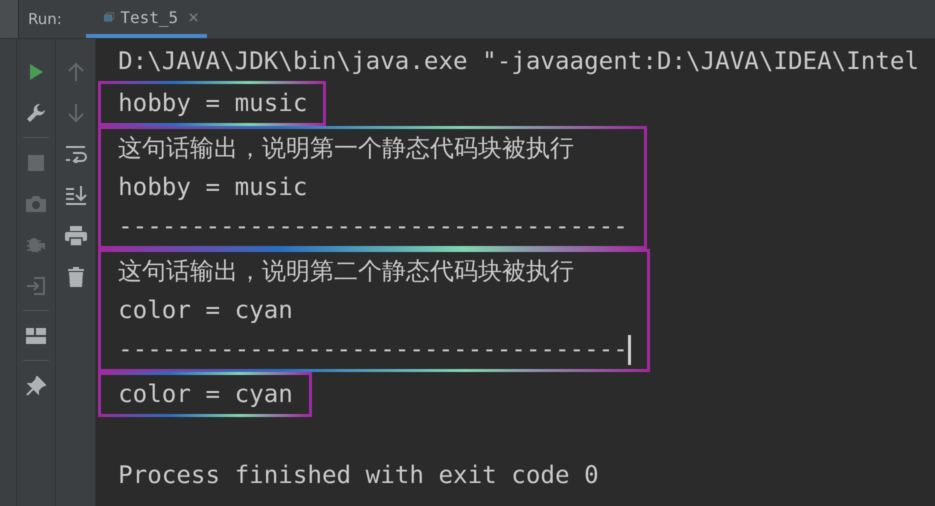  I want to click on console-line: D:\JAVA\JDK\bin\java.exe "-javaagent:D:\JAVA\IDEA\Intel, so click(519, 61).